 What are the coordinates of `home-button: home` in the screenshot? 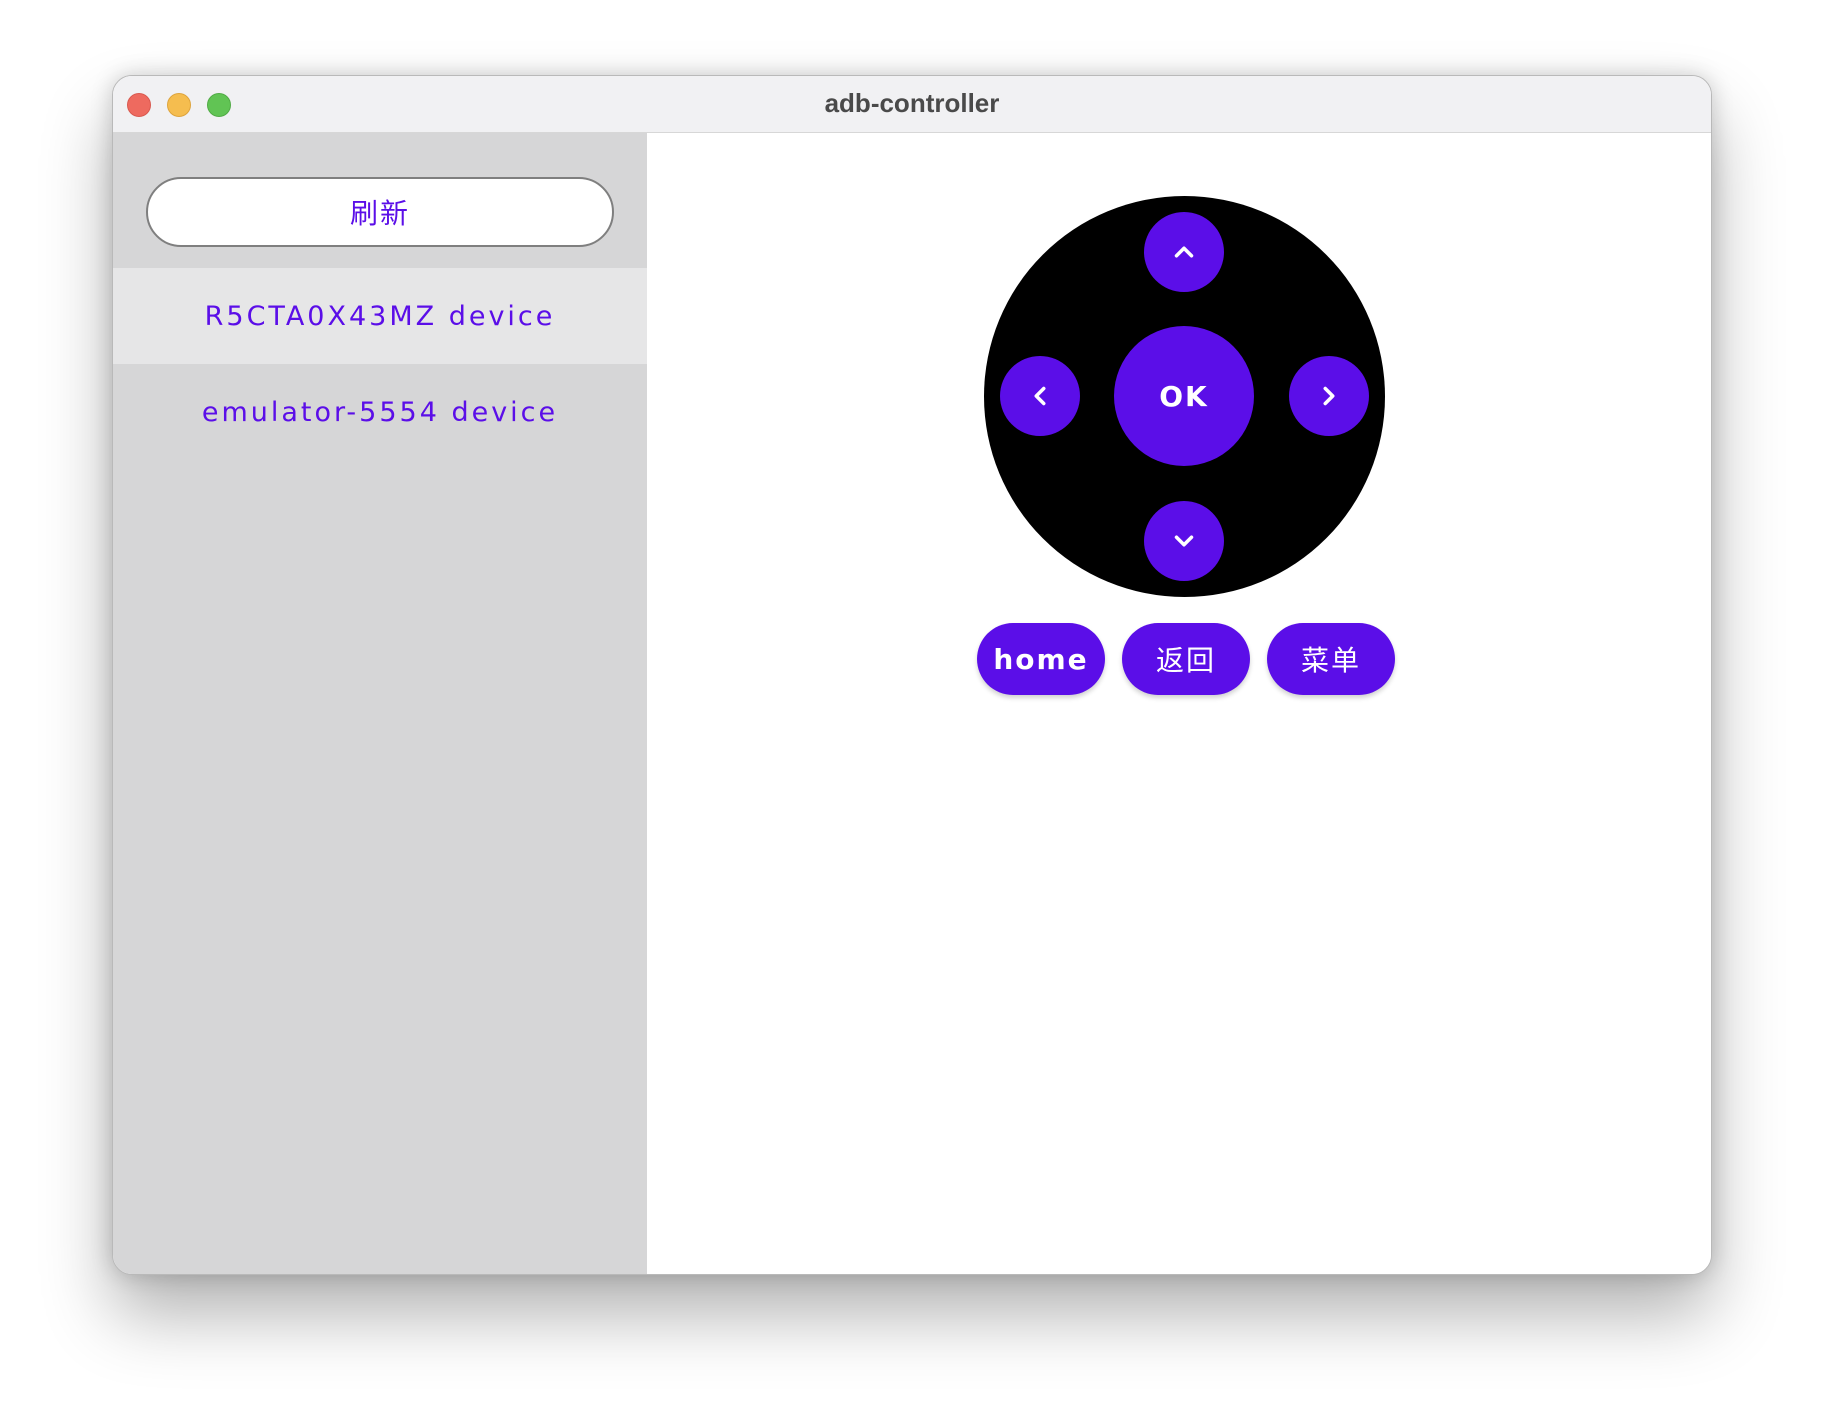 It's located at (1041, 659).